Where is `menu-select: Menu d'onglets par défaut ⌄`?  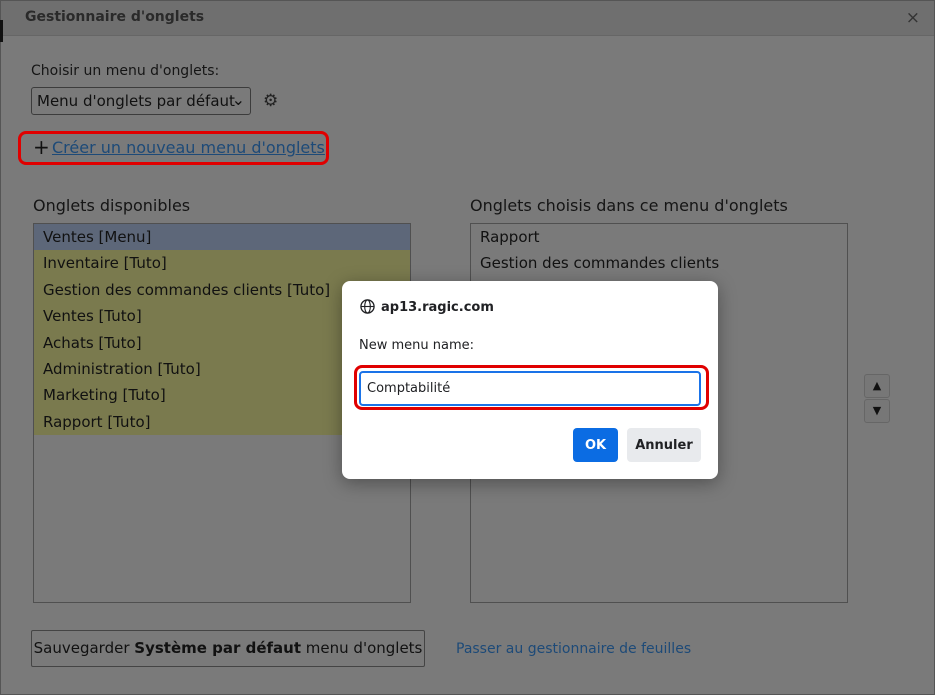 menu-select: Menu d'onglets par défaut ⌄ is located at coordinates (141, 101).